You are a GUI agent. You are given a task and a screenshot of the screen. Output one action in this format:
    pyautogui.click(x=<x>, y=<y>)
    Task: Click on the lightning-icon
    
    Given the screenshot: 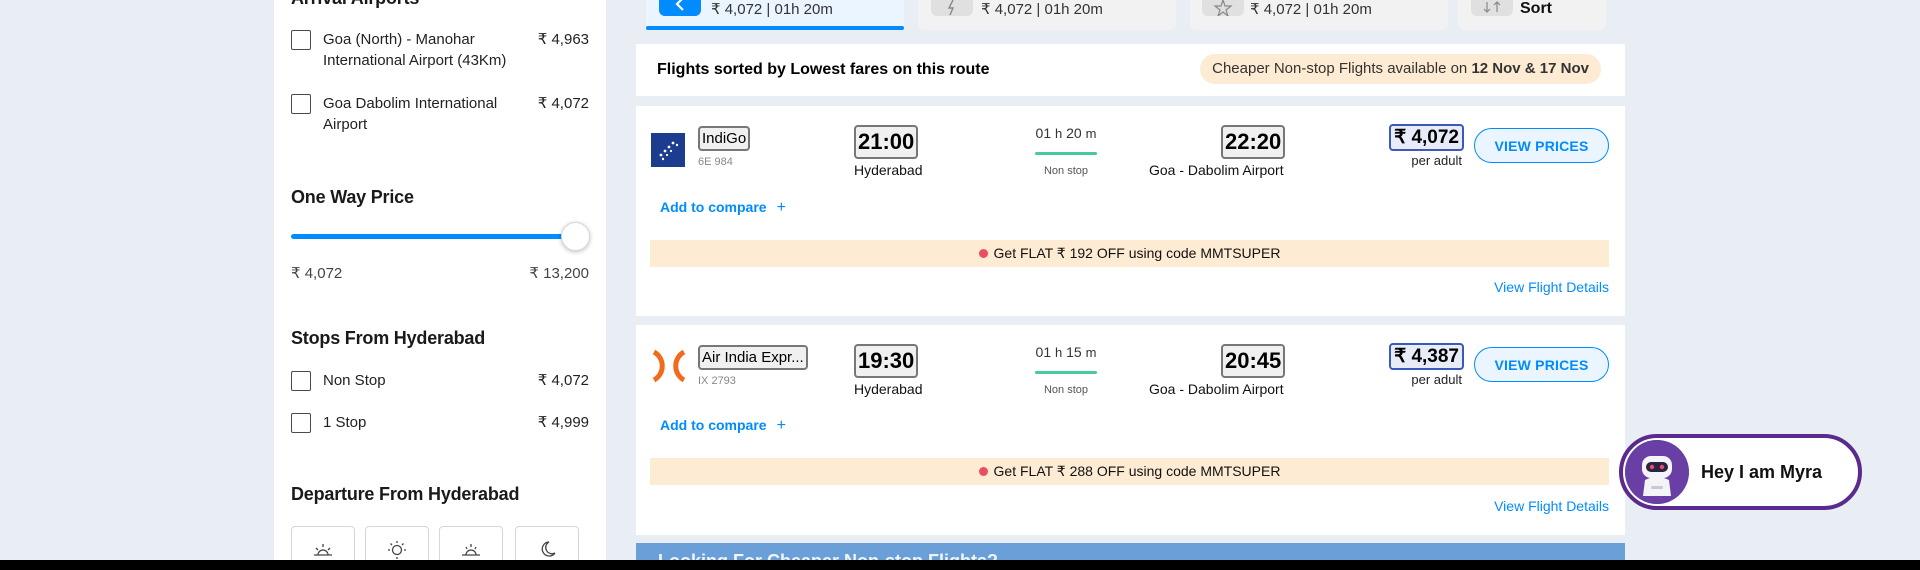 What is the action you would take?
    pyautogui.click(x=952, y=8)
    